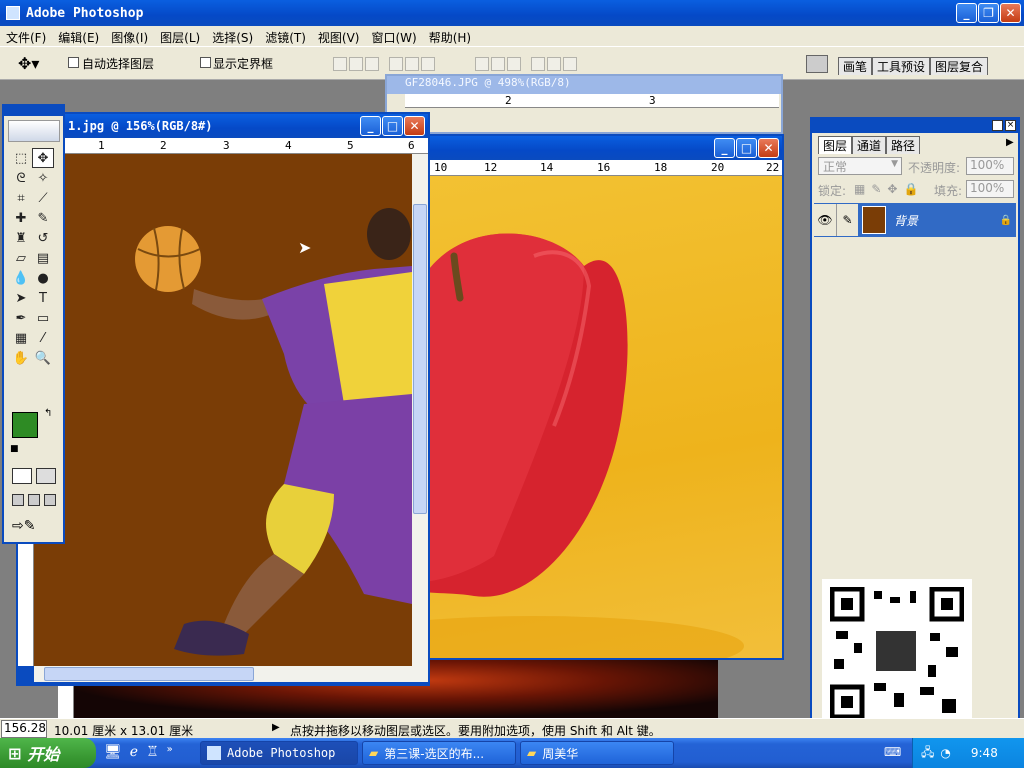 This screenshot has height=768, width=1024. Describe the element at coordinates (24, 729) in the screenshot. I see `zoom-field: 156.28%` at that location.